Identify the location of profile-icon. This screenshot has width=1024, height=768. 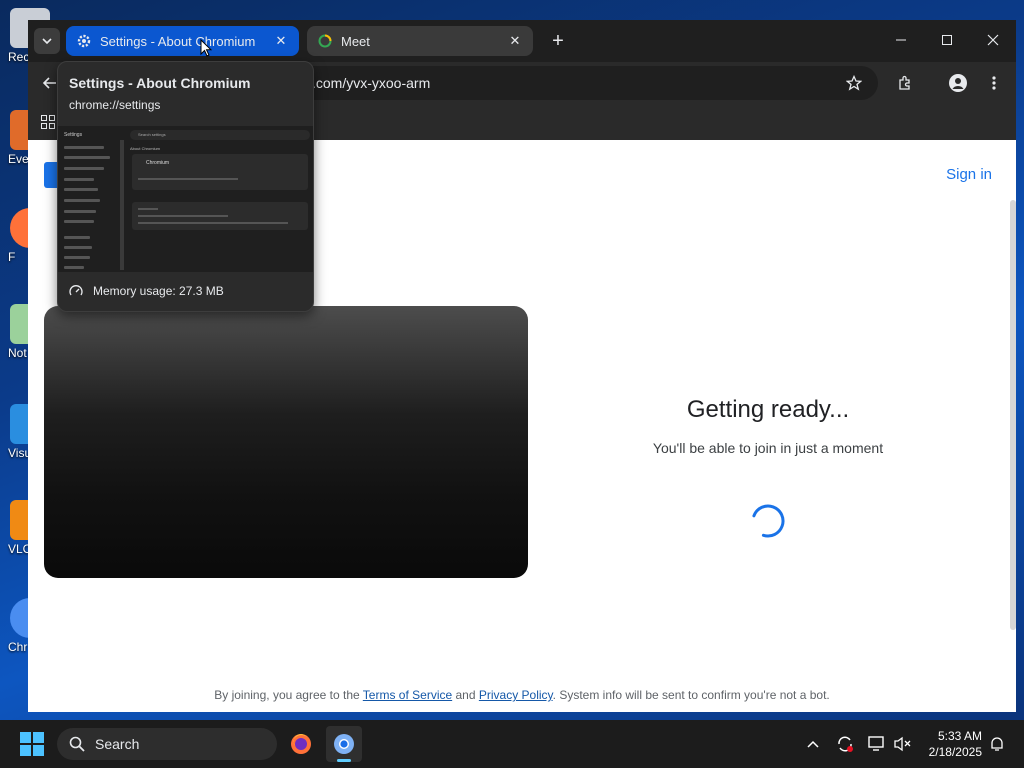
(958, 83).